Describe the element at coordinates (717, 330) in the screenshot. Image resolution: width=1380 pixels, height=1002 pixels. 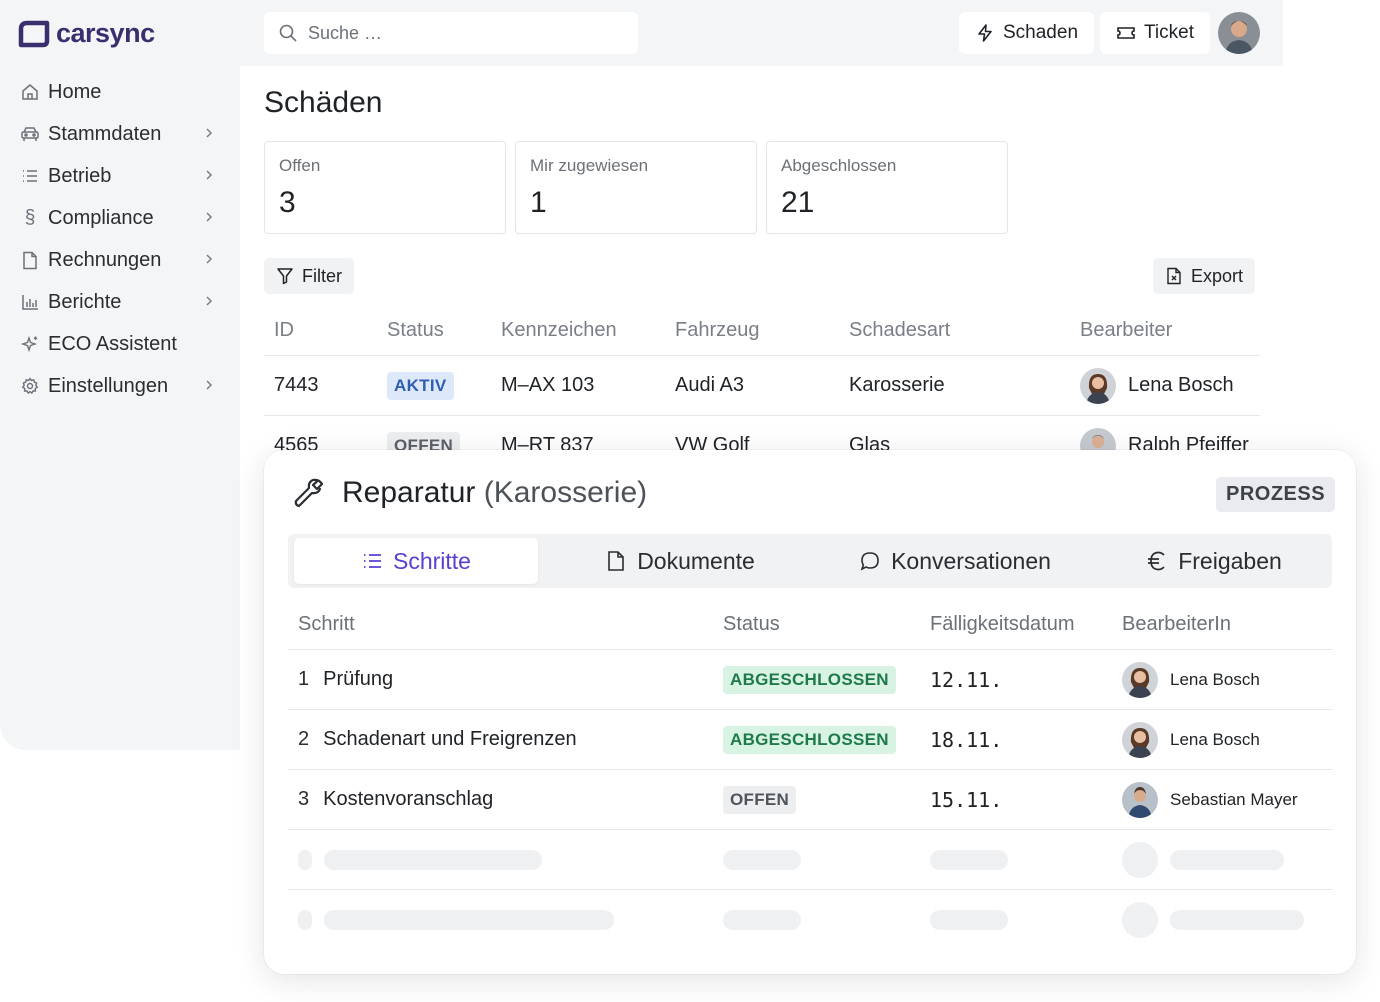
I see `column-header-fahrzeug: Fahrzeug` at that location.